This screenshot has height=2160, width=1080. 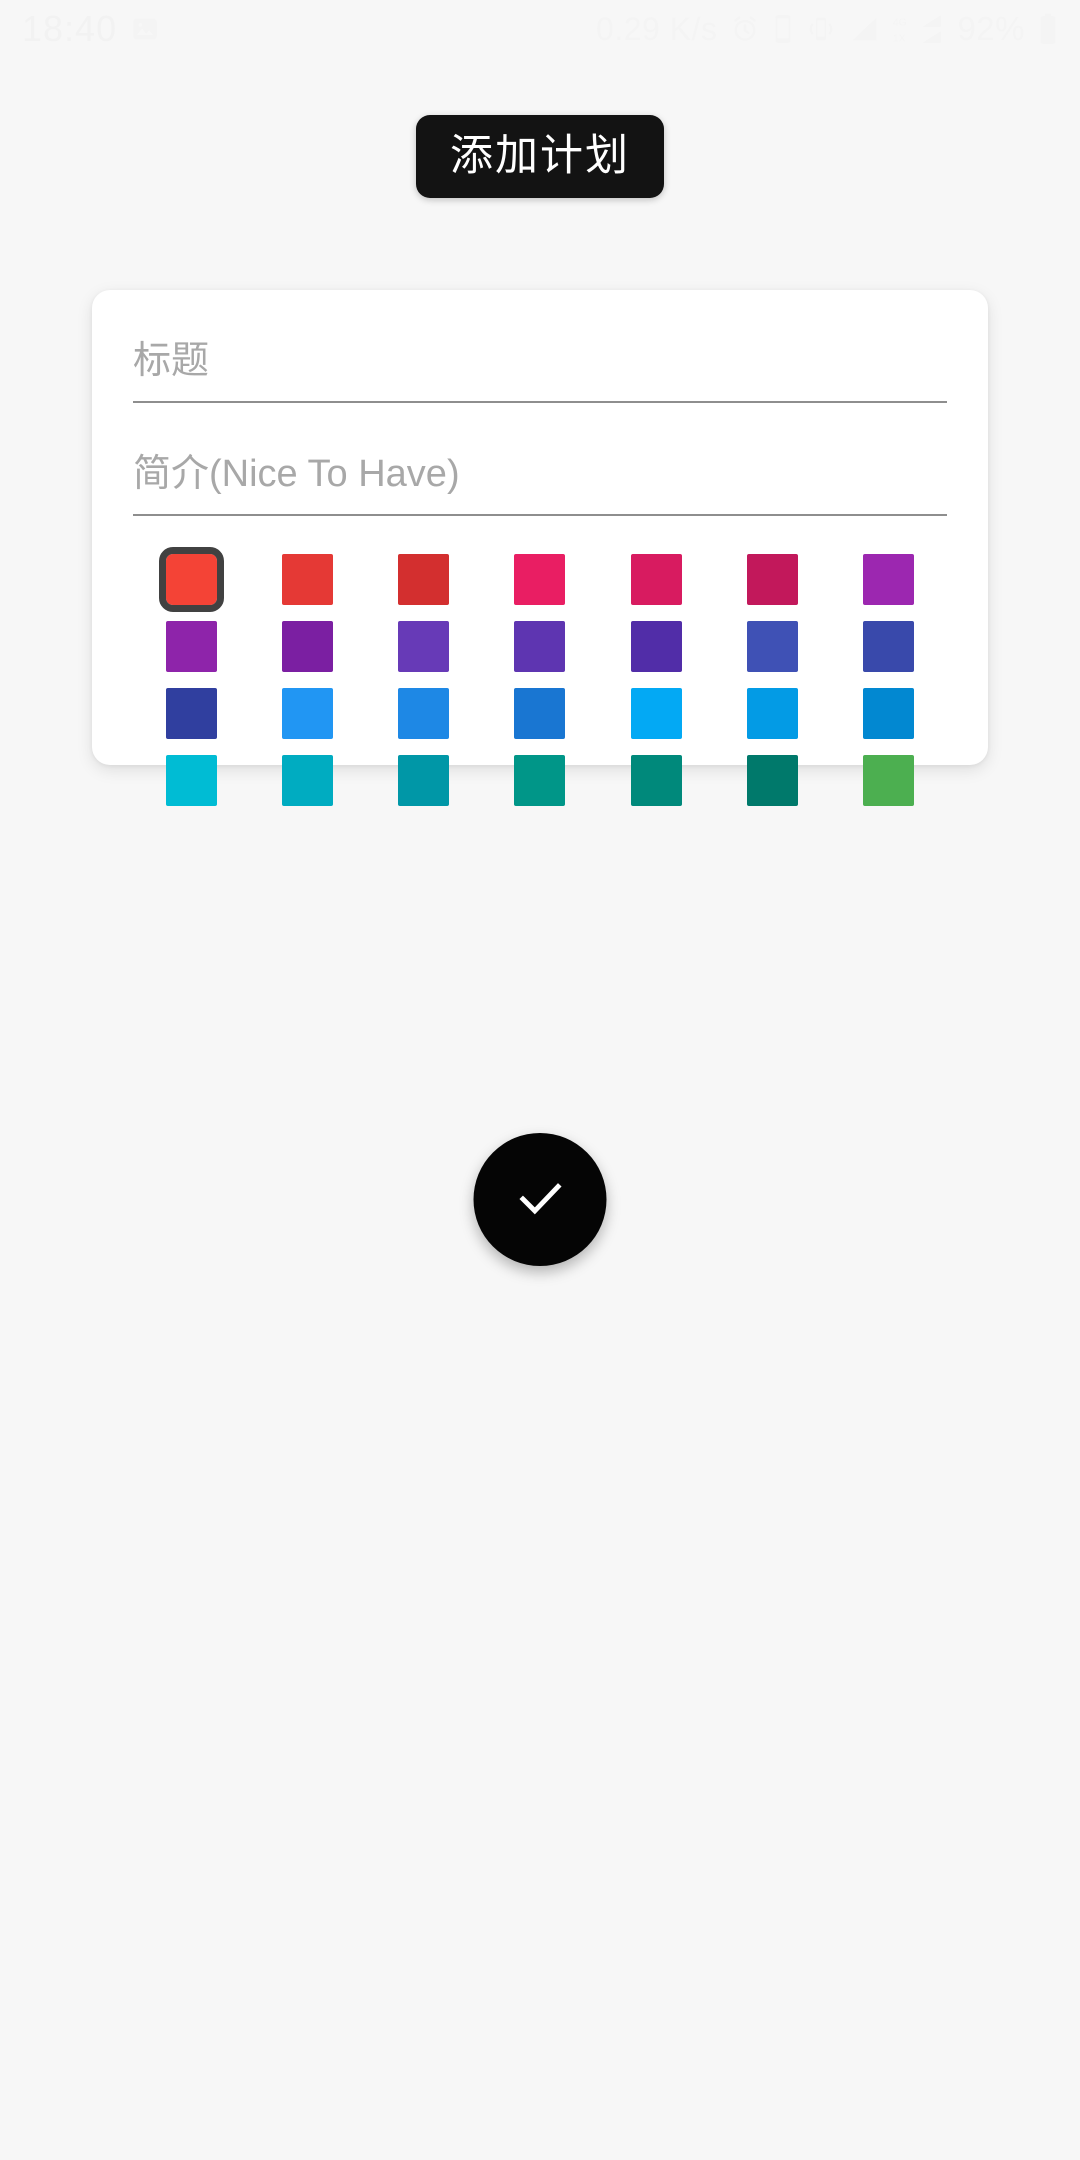 What do you see at coordinates (540, 676) in the screenshot?
I see `color-picker-grid` at bounding box center [540, 676].